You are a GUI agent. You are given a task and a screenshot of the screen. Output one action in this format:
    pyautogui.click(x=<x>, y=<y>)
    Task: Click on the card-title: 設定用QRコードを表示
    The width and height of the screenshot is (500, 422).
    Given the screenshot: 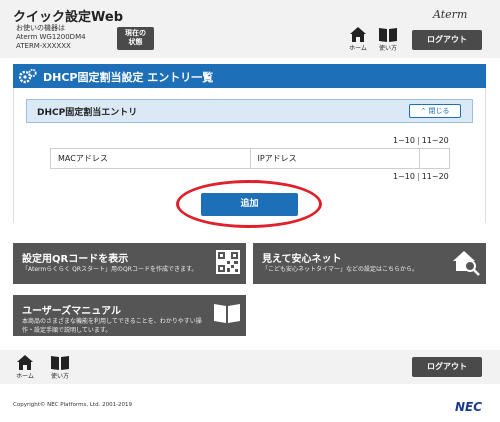 What is the action you would take?
    pyautogui.click(x=75, y=259)
    